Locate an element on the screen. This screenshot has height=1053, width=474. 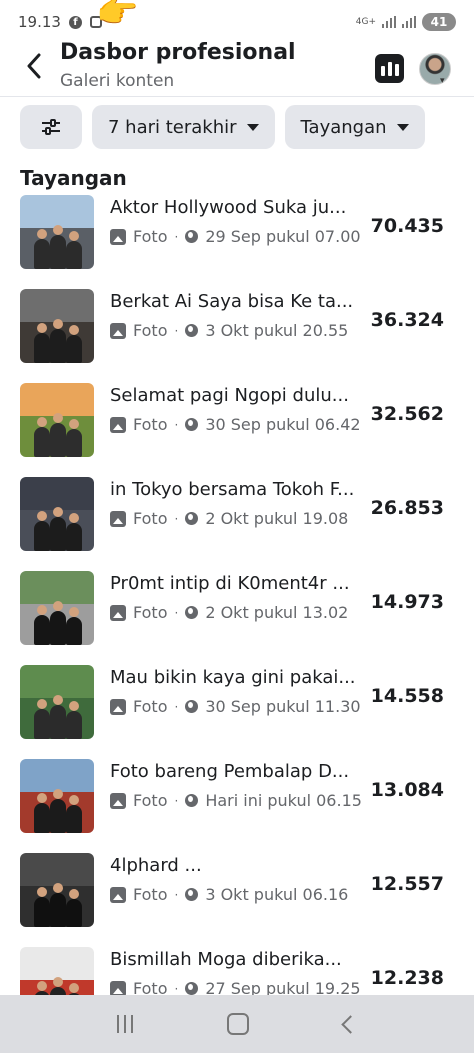
caret-down-icon is located at coordinates (402, 127).